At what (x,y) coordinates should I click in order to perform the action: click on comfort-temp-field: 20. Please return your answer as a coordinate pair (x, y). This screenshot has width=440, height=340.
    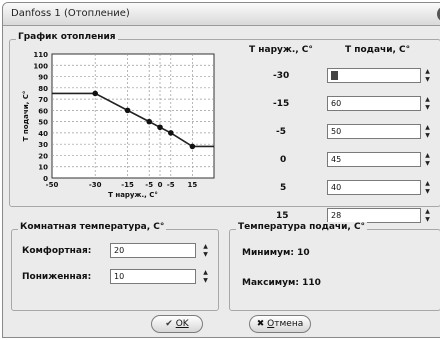
    Looking at the image, I should click on (153, 250).